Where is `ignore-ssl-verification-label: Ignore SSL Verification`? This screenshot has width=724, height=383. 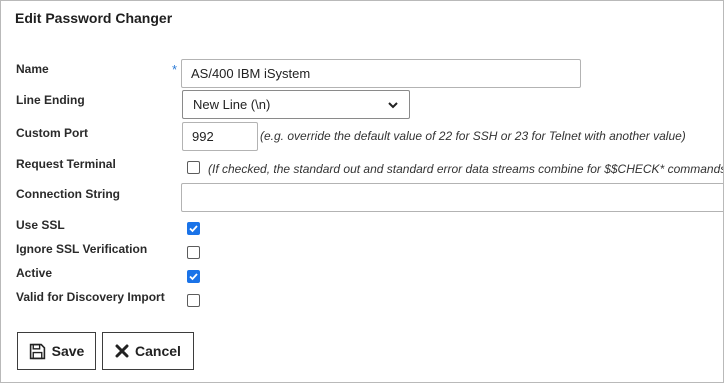
ignore-ssl-verification-label: Ignore SSL Verification is located at coordinates (82, 249).